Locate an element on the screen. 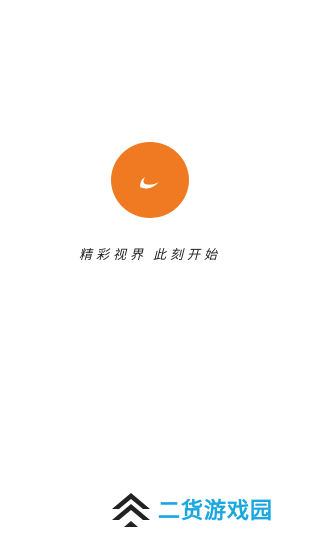 The image size is (320, 534). watermark-text: 二货游戏园 is located at coordinates (216, 511).